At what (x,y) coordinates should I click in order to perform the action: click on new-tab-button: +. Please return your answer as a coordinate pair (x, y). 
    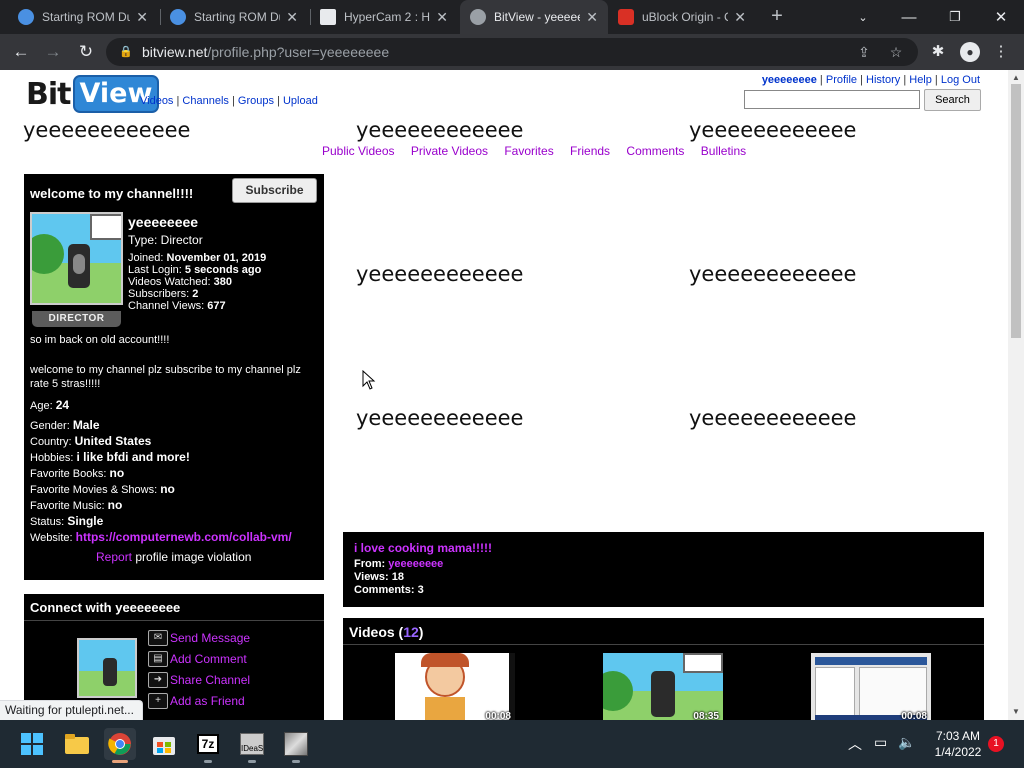
    Looking at the image, I should click on (777, 16).